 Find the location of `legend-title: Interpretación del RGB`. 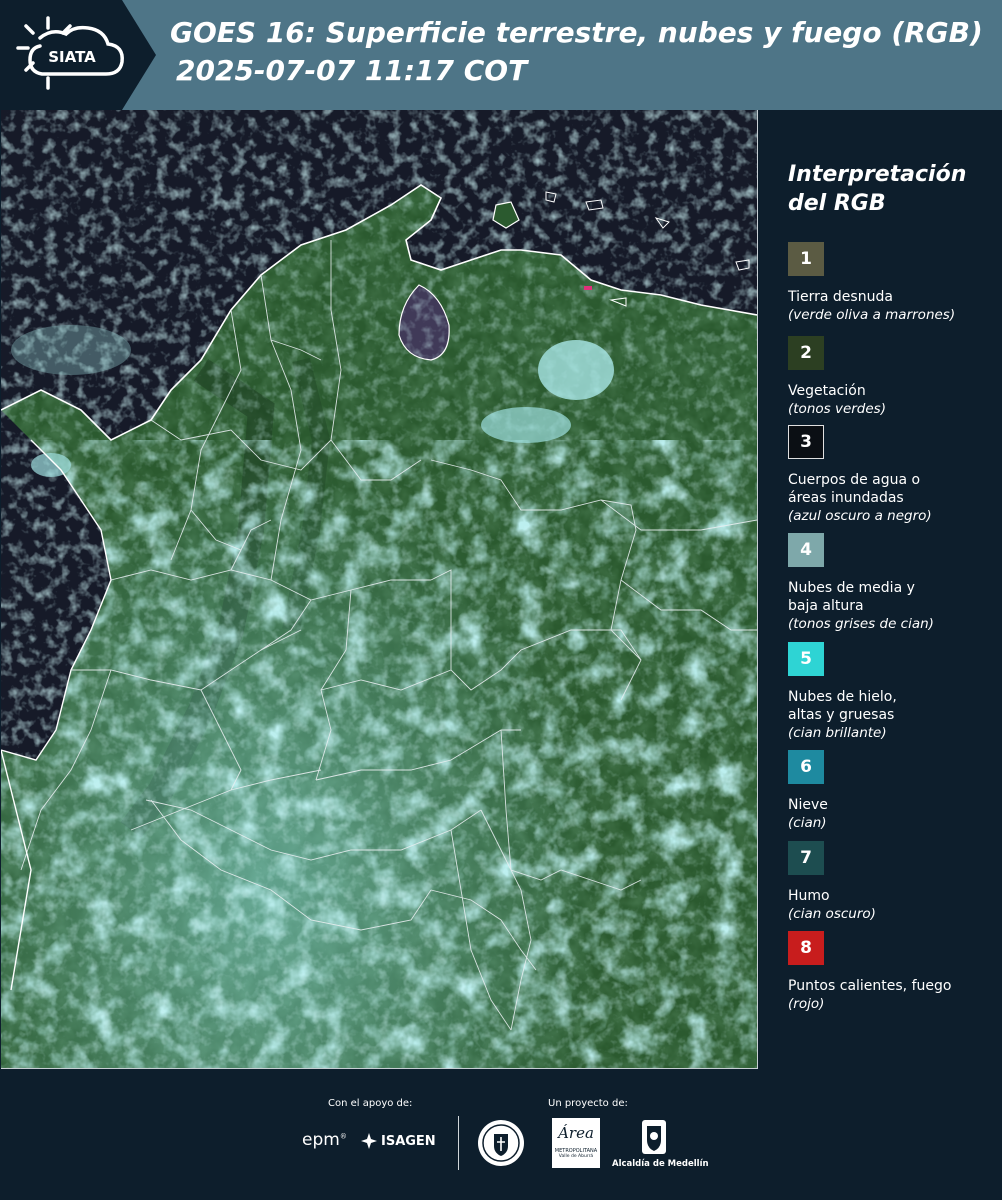

legend-title: Interpretación del RGB is located at coordinates (888, 189).